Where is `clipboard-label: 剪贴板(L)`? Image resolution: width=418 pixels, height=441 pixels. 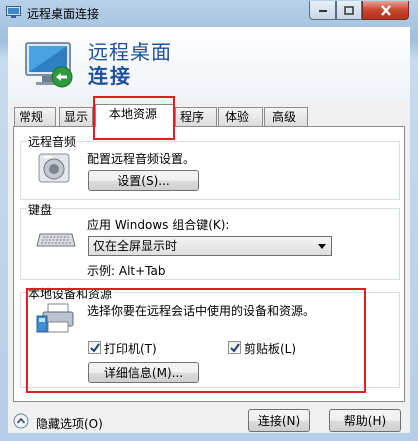 clipboard-label: 剪贴板(L) is located at coordinates (270, 348).